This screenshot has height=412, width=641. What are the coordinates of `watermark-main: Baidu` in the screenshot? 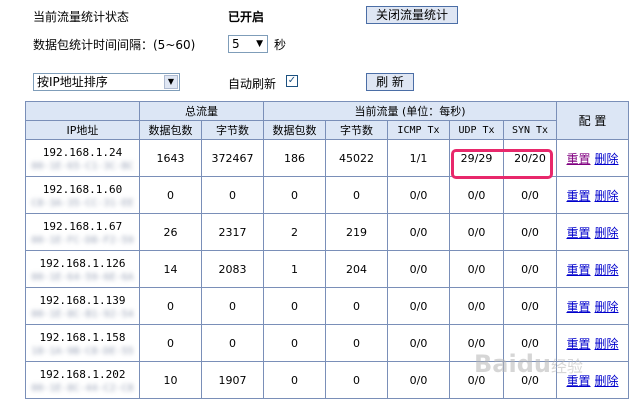 It's located at (512, 364).